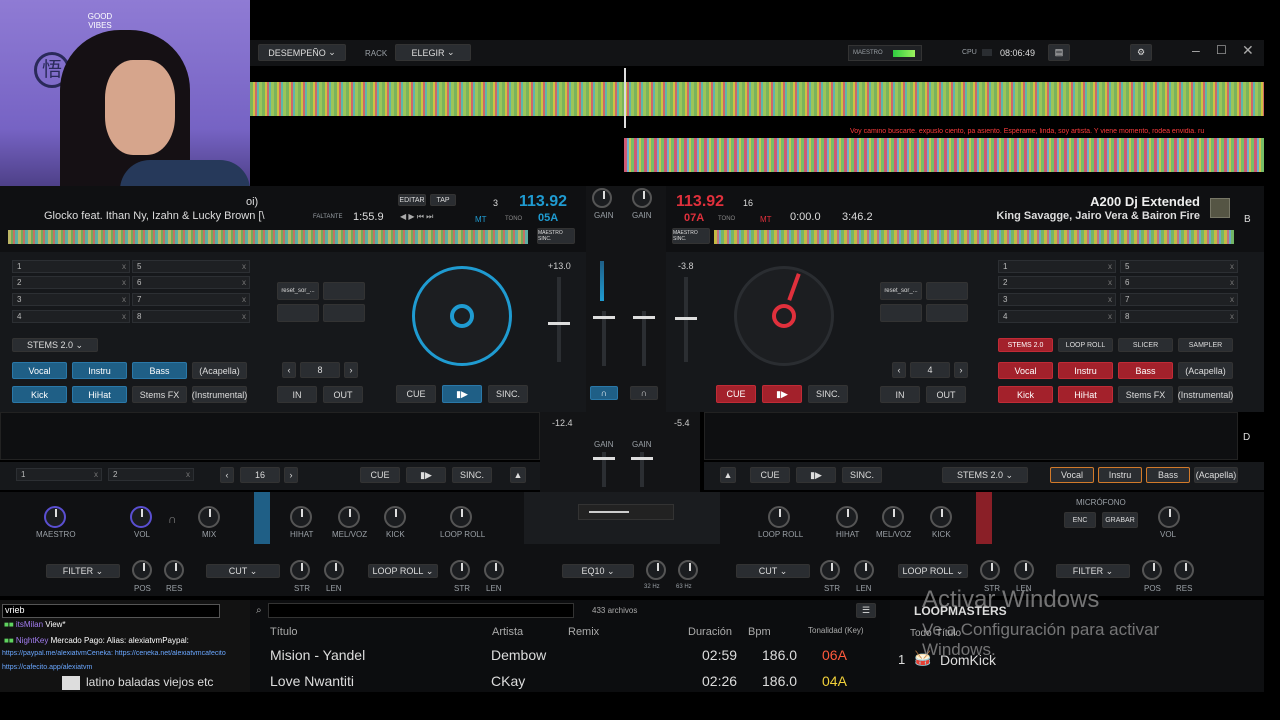 This screenshot has height=720, width=1280. Describe the element at coordinates (604, 469) in the screenshot. I see `channel-fader-c` at that location.